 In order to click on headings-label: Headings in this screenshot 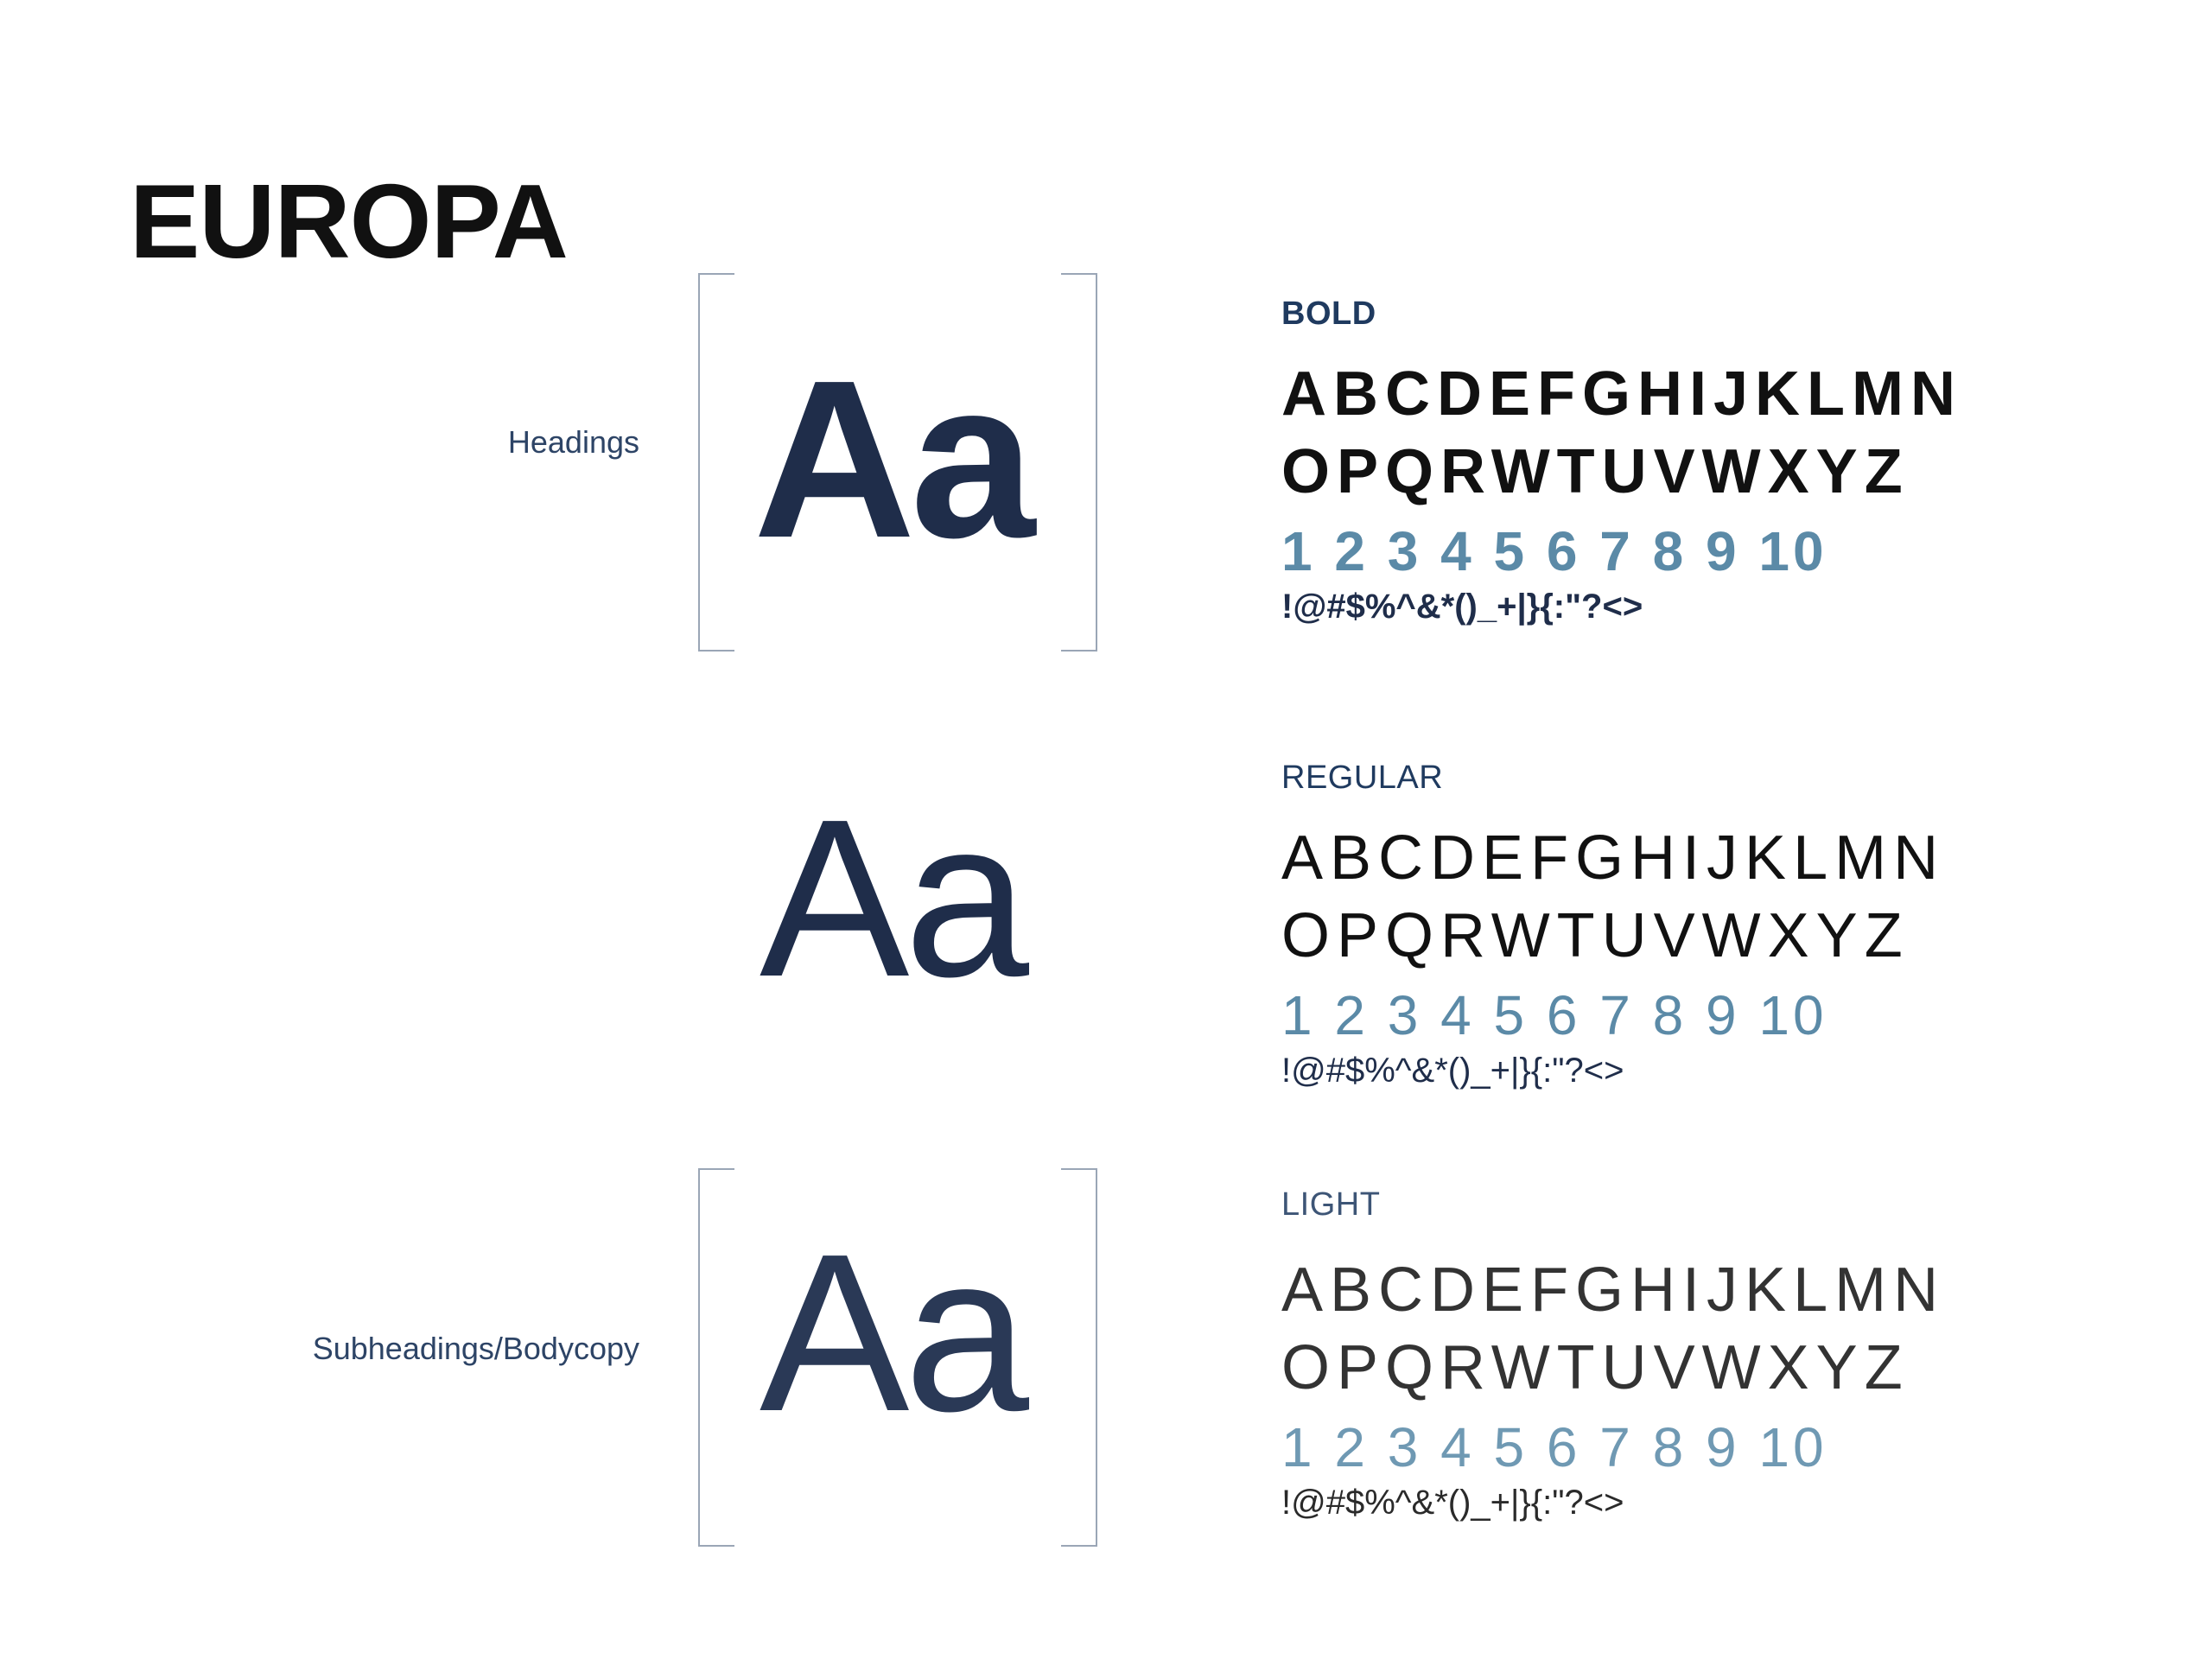, I will do `click(573, 442)`.